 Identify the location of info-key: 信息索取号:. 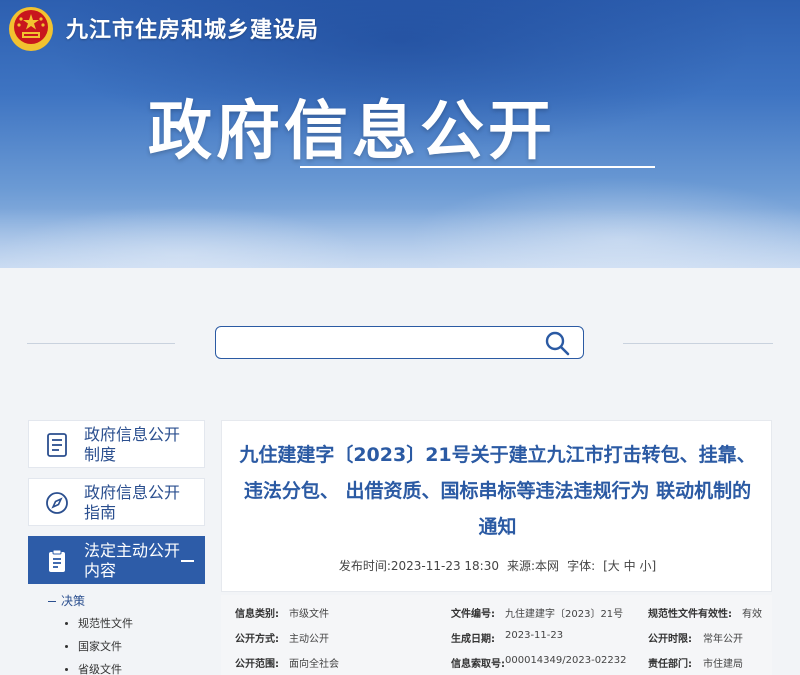
(478, 664).